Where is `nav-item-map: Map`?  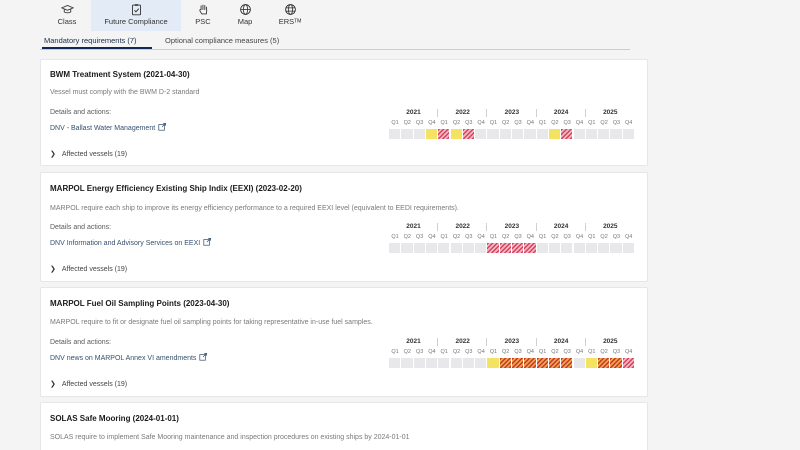
nav-item-map: Map is located at coordinates (245, 15).